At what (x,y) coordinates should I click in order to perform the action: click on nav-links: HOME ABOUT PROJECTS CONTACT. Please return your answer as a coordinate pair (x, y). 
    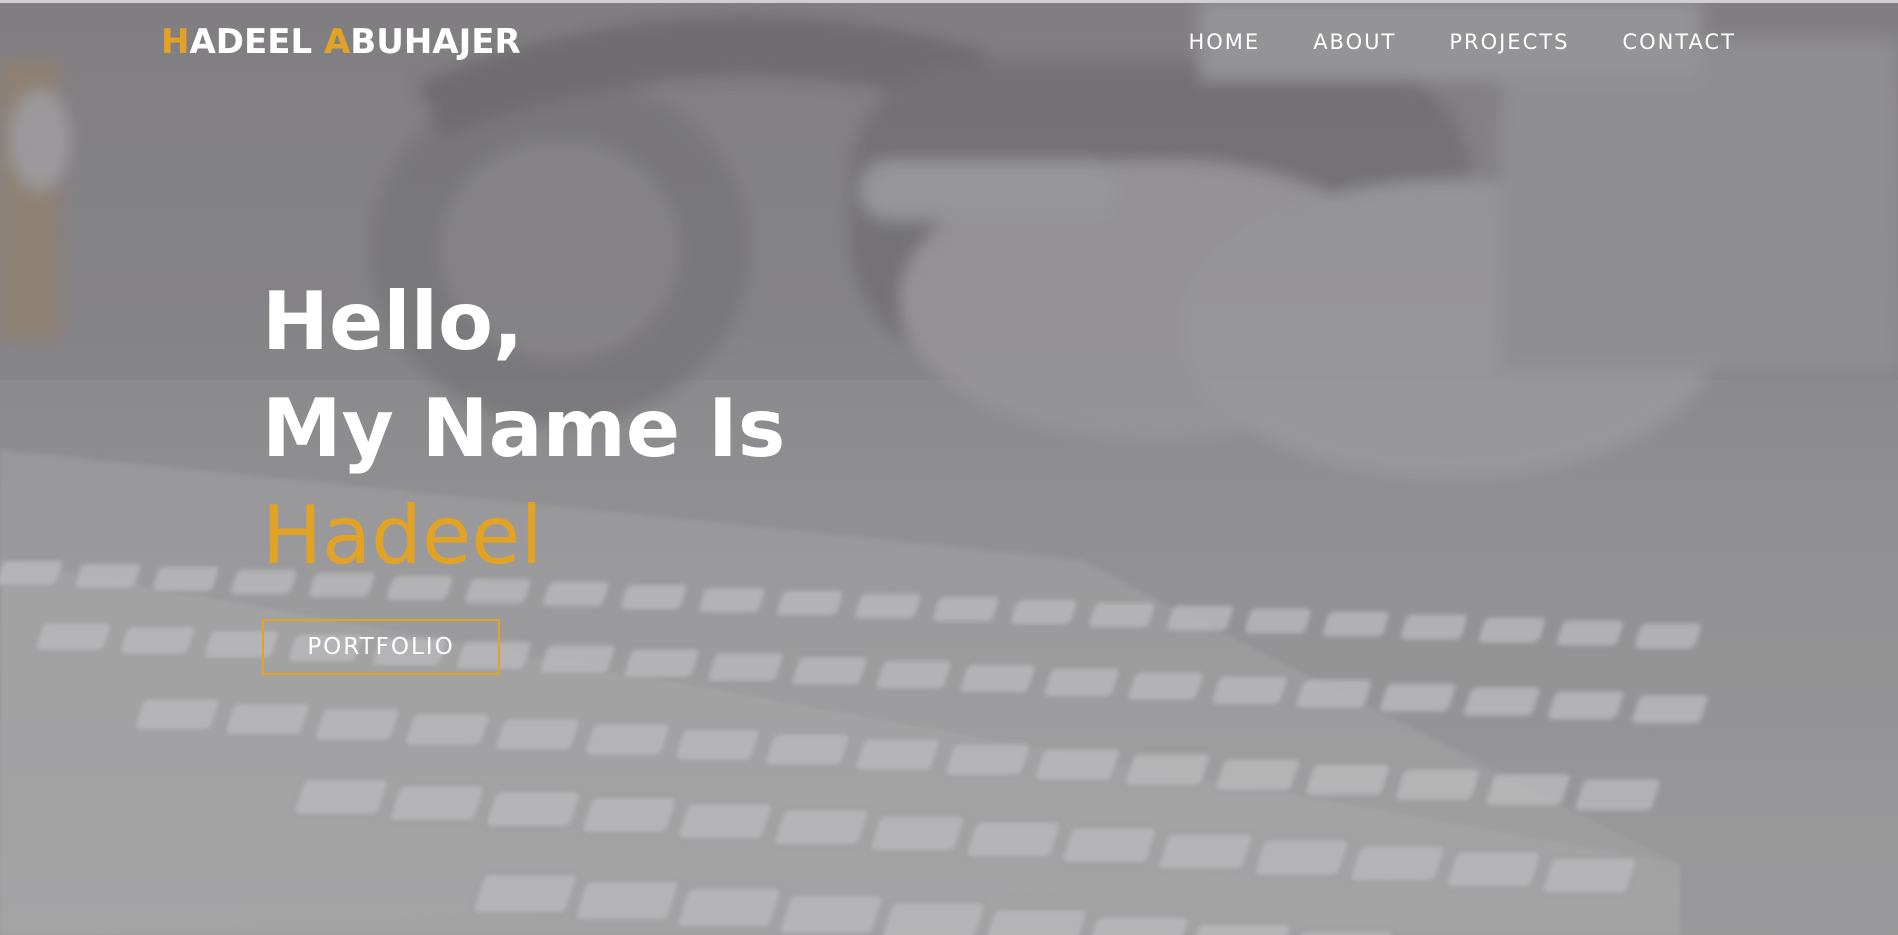
    Looking at the image, I should click on (1435, 42).